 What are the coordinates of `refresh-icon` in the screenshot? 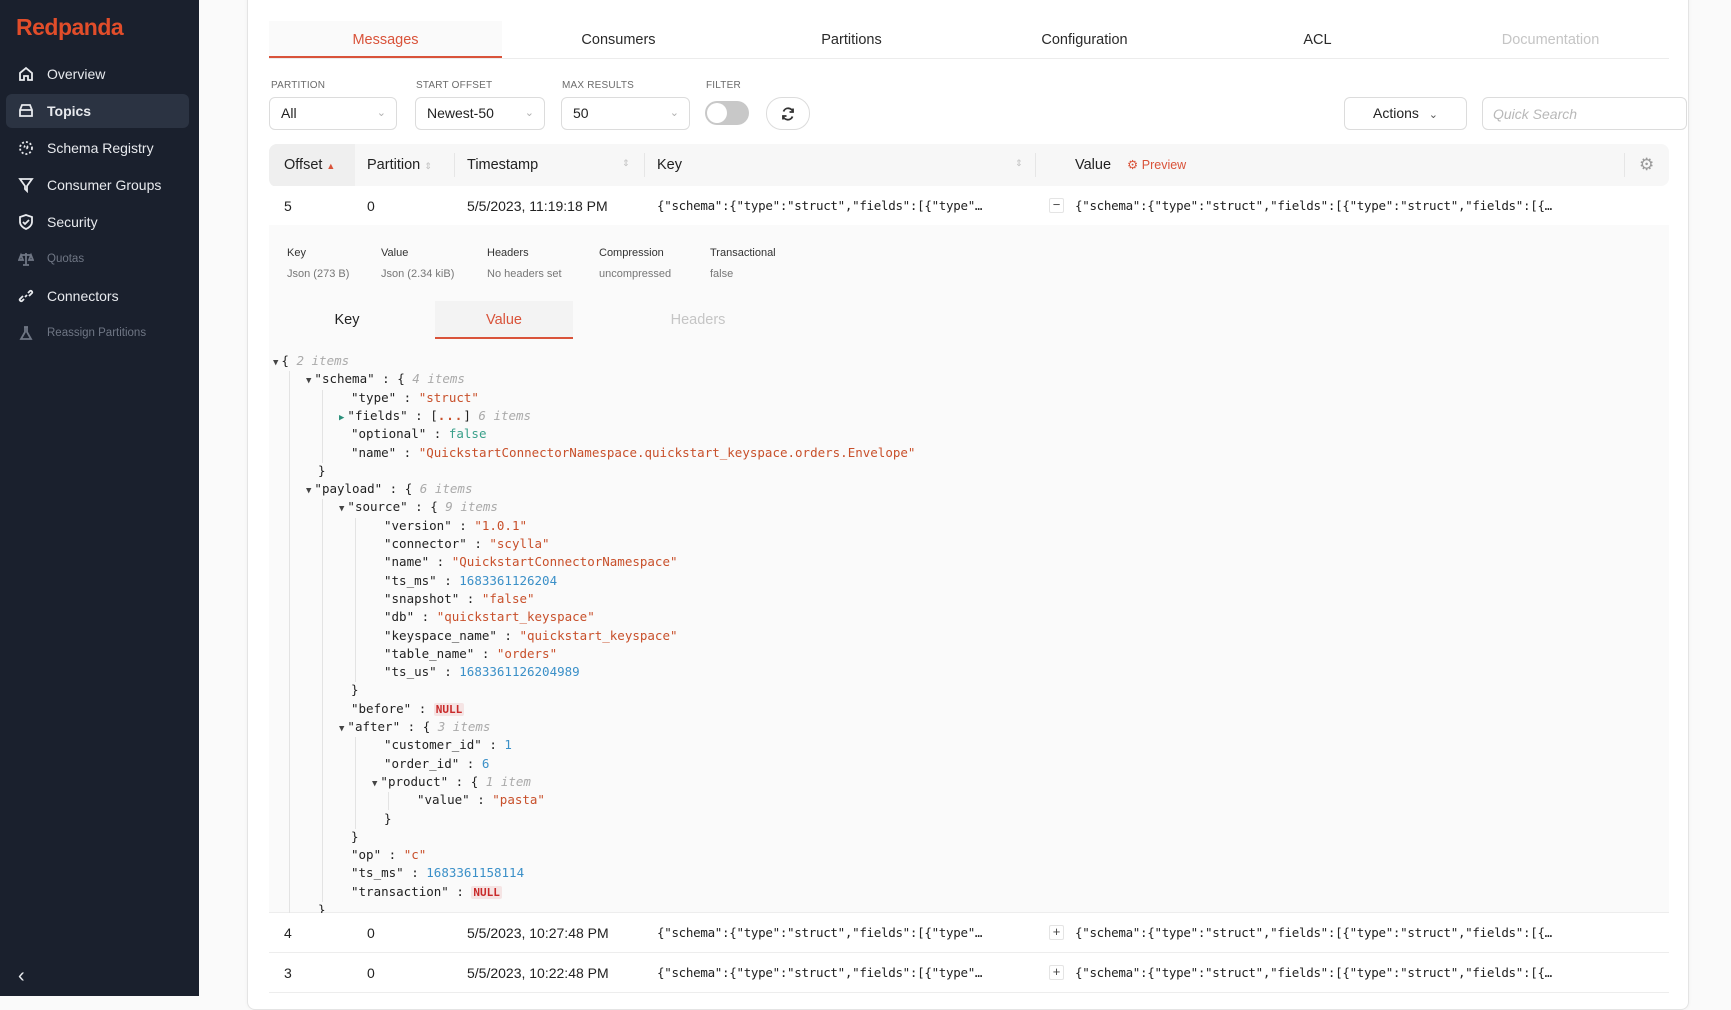 It's located at (788, 113).